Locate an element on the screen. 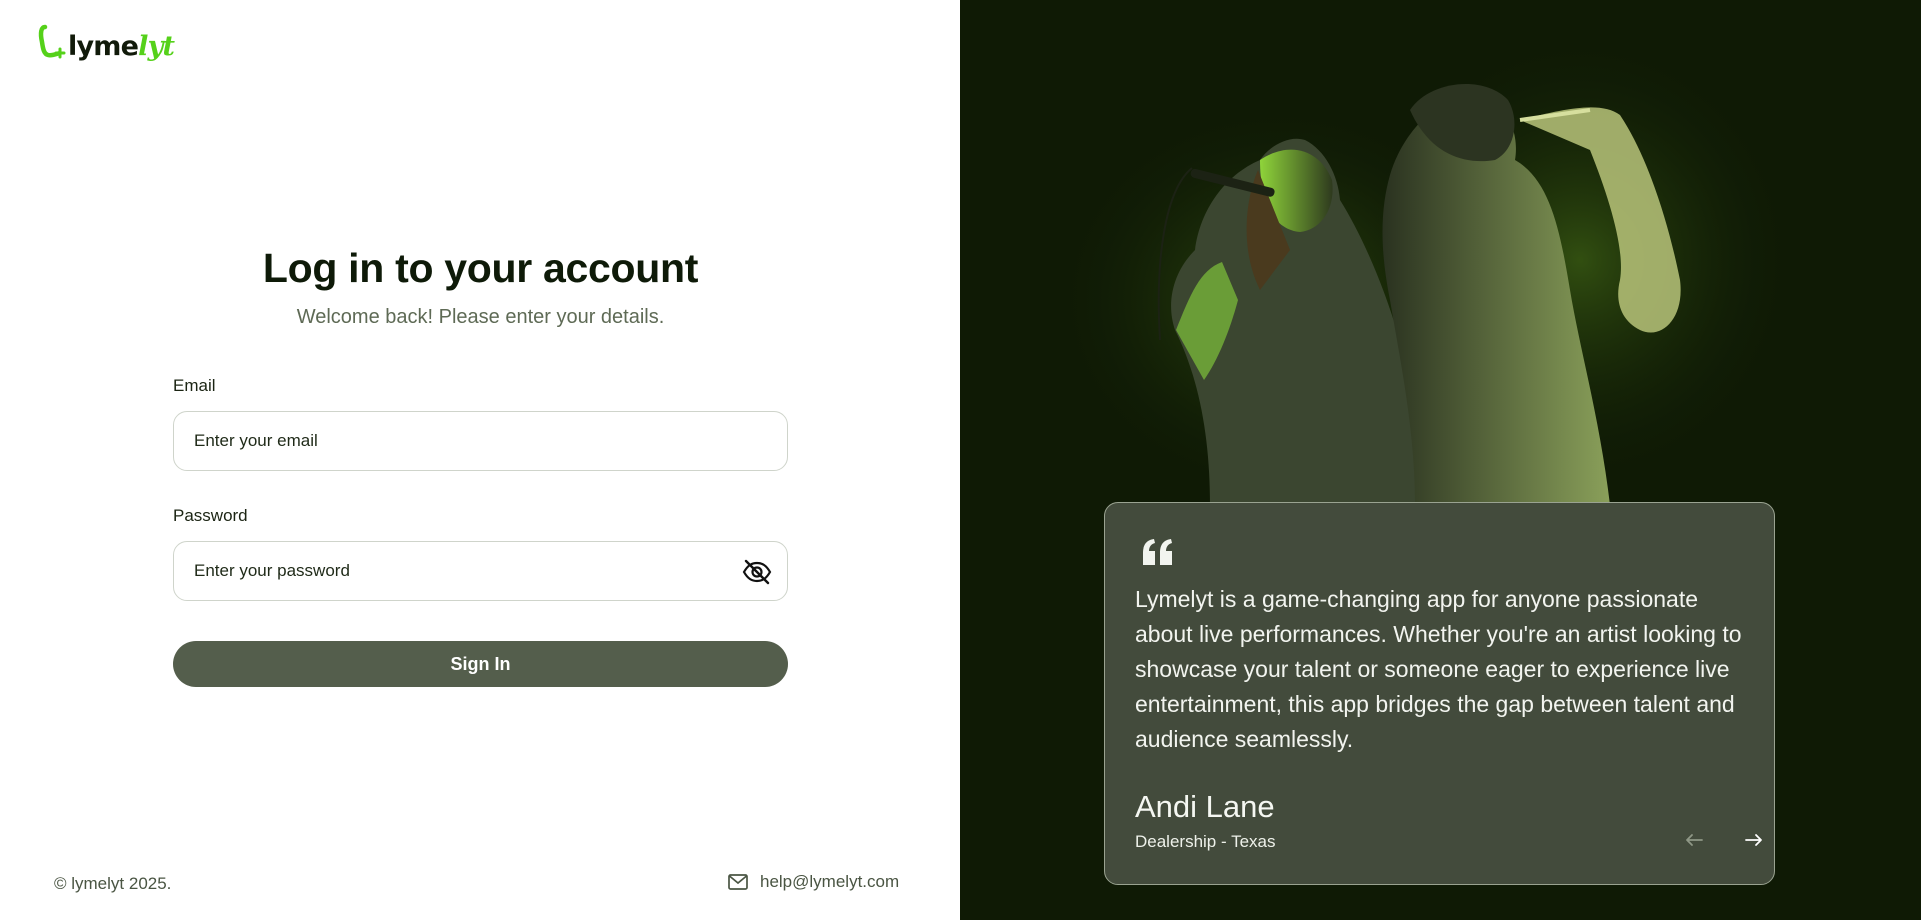 The width and height of the screenshot is (1921, 920). logo-mark-icon is located at coordinates (52, 41).